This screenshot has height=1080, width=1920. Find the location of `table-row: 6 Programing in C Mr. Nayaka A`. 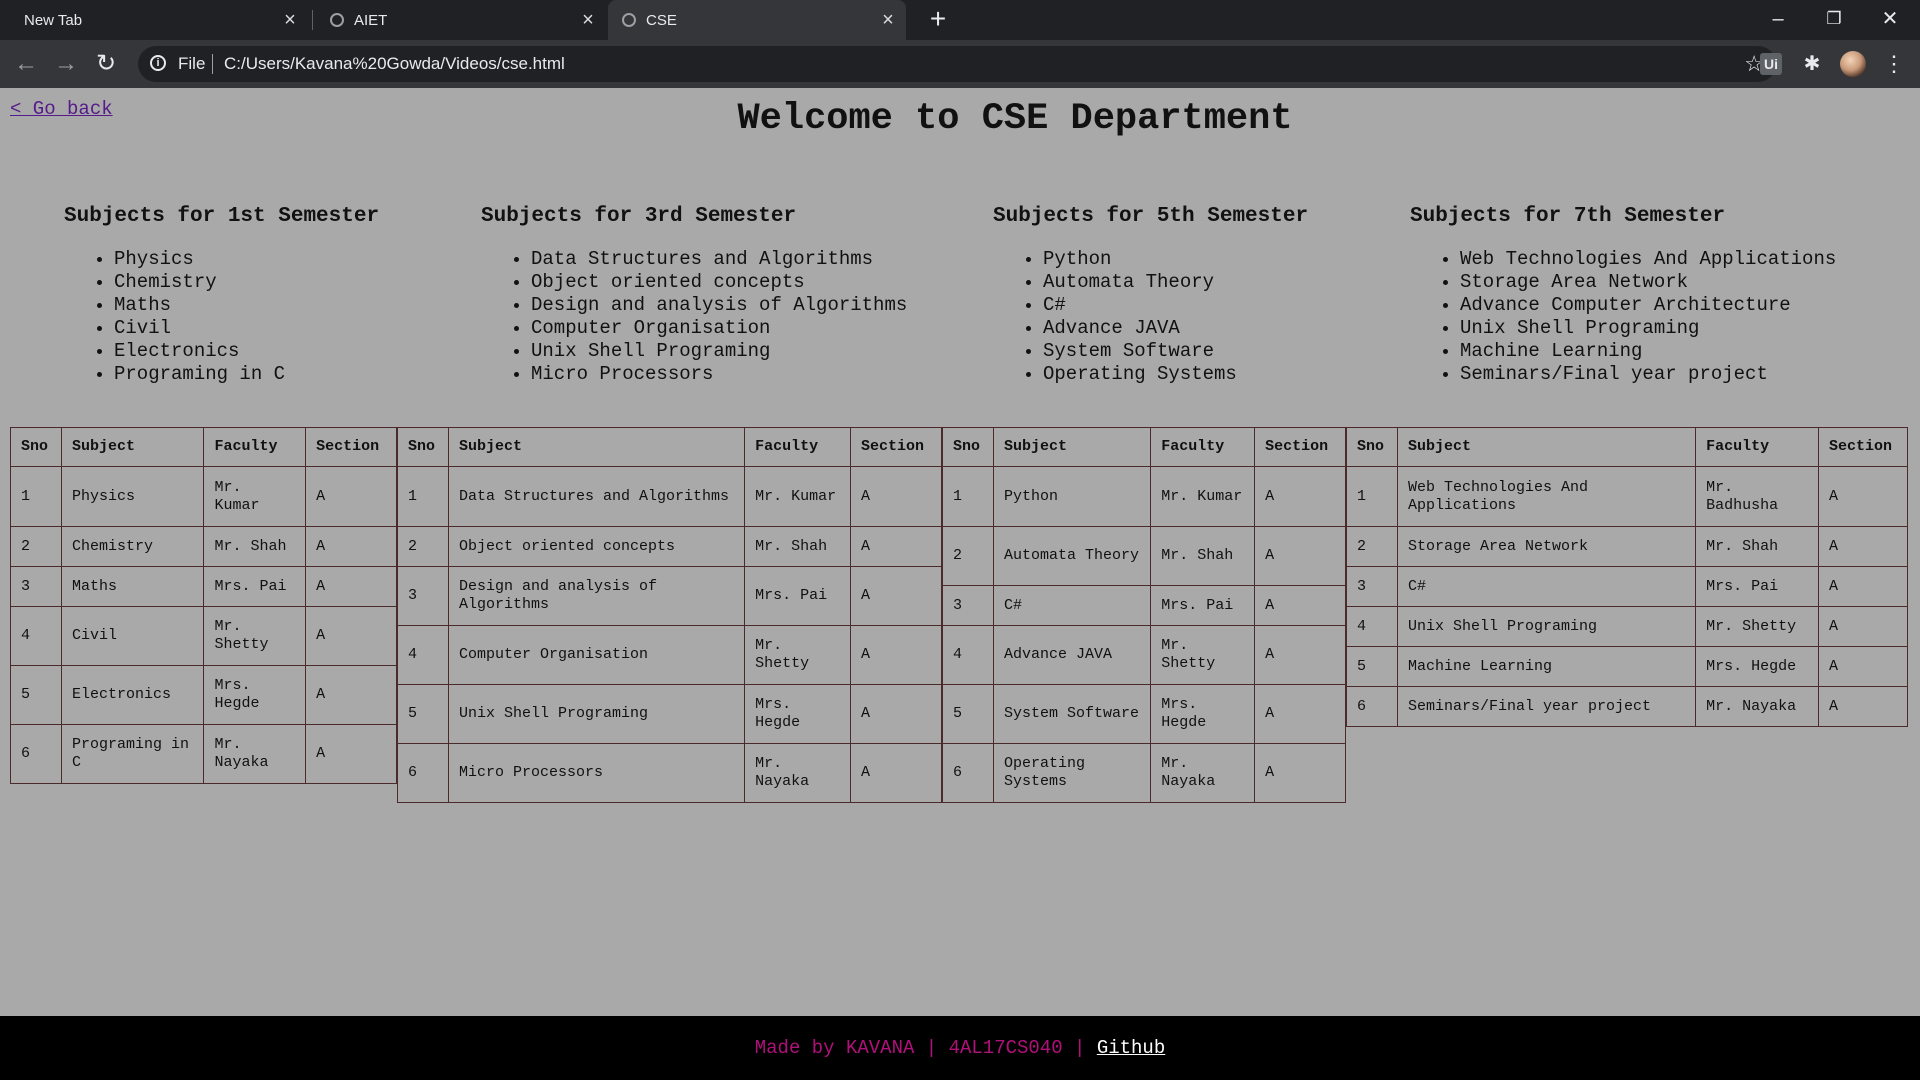

table-row: 6 Programing in C Mr. Nayaka A is located at coordinates (203, 754).